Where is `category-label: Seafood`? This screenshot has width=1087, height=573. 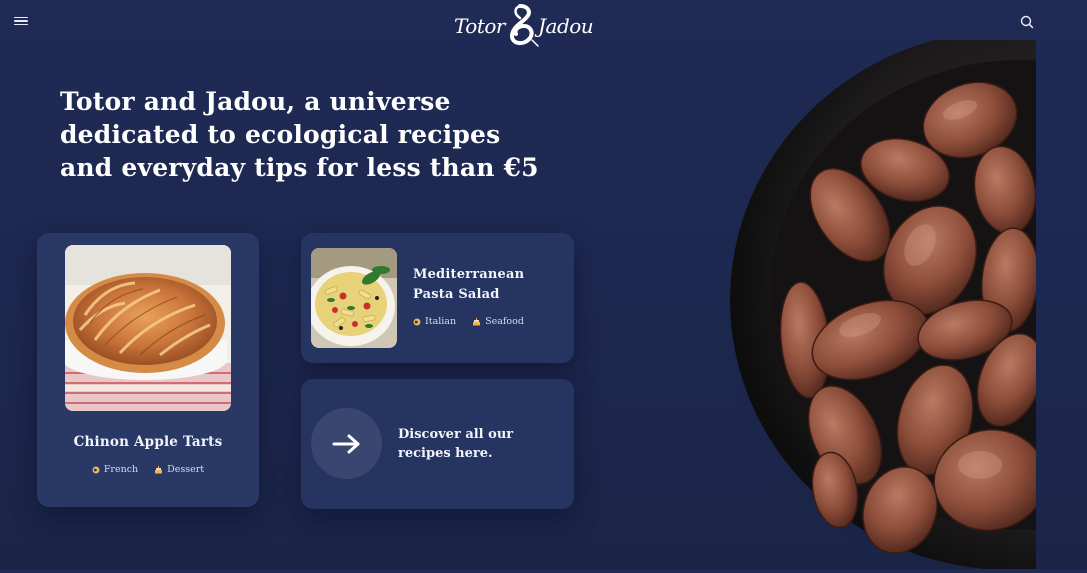 category-label: Seafood is located at coordinates (504, 321).